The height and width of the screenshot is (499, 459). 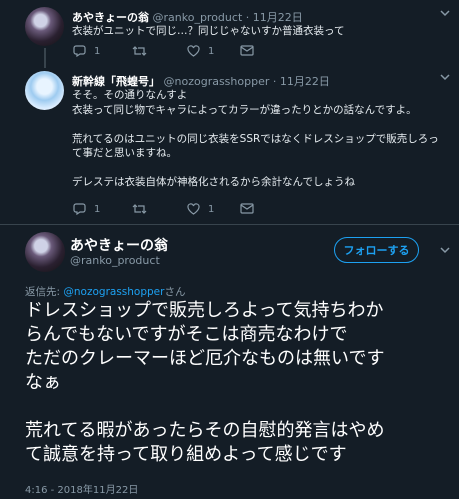 I want to click on tweet-header: 新幹線「飛蝗号」 @nozograsshopper · 11月22日, so click(x=201, y=81).